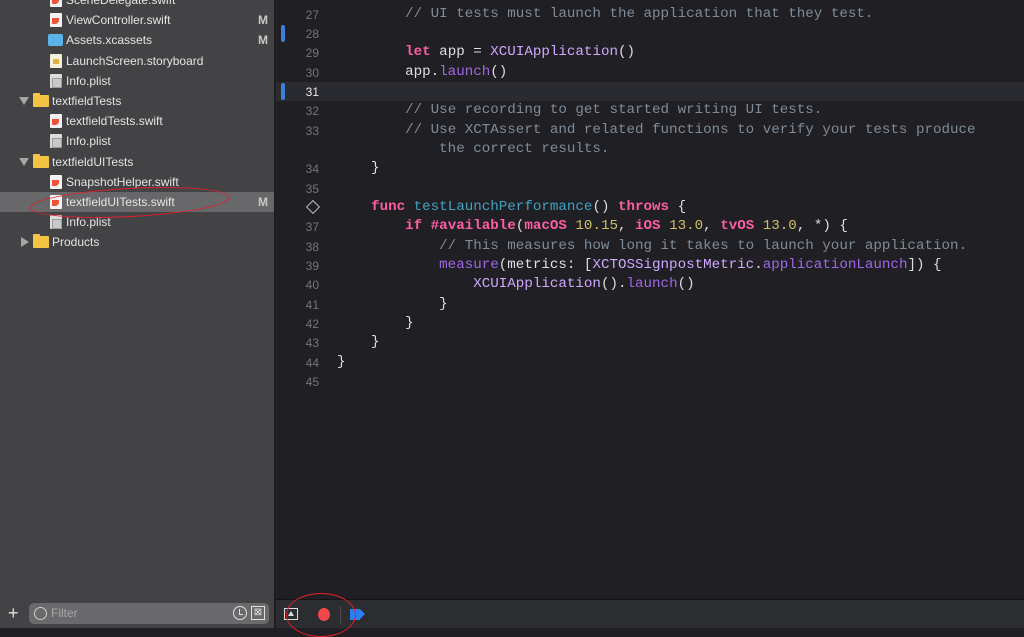 The height and width of the screenshot is (637, 1024). I want to click on code-token: ., so click(758, 265).